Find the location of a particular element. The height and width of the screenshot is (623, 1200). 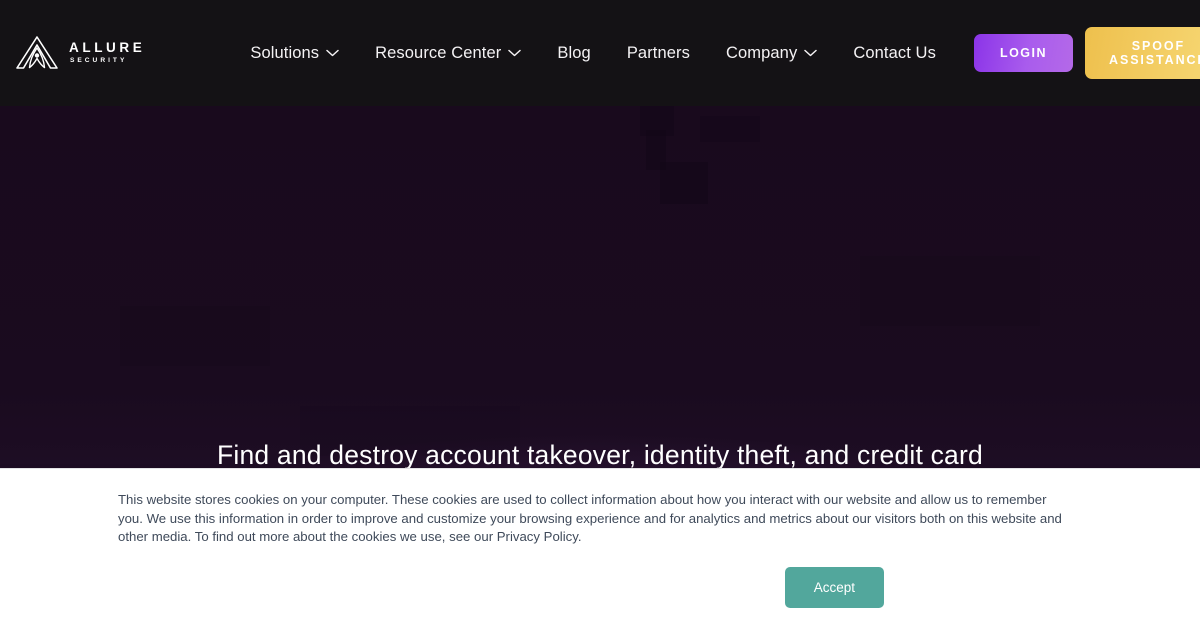

nav-item-label: Resource Center is located at coordinates (438, 52).